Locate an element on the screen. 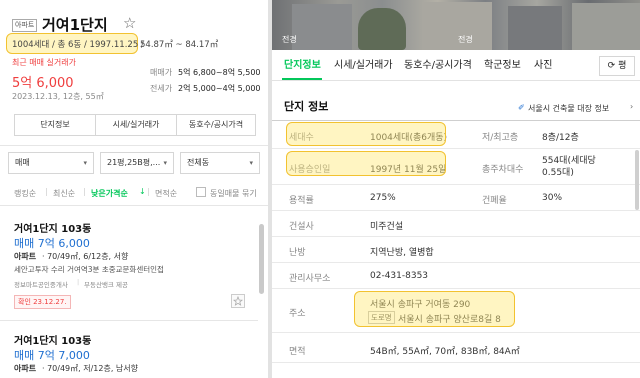  sort-area: 면적순 is located at coordinates (166, 193).